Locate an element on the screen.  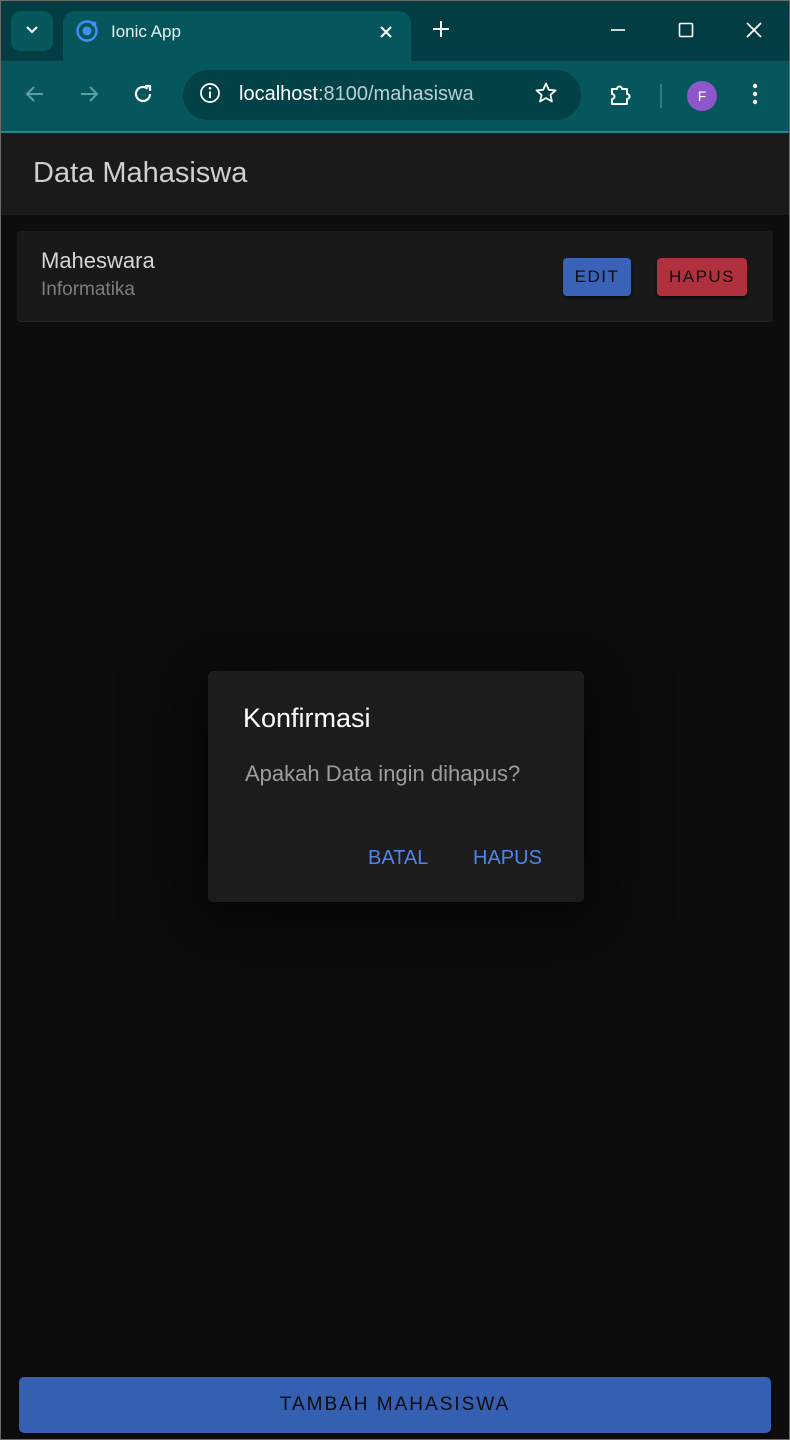
forward-button is located at coordinates (89, 96).